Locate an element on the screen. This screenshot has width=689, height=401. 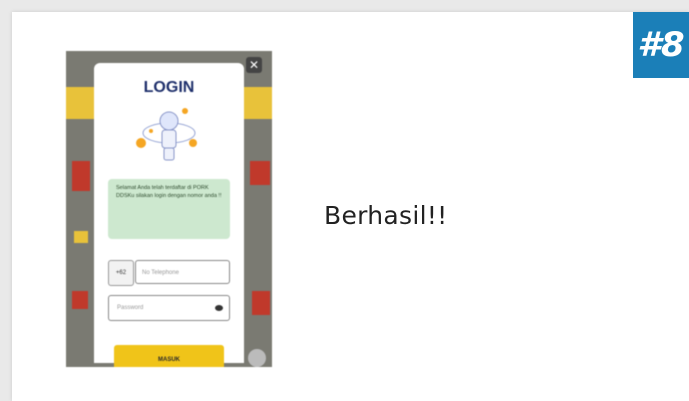
robot-illustration-icon is located at coordinates (166, 134).